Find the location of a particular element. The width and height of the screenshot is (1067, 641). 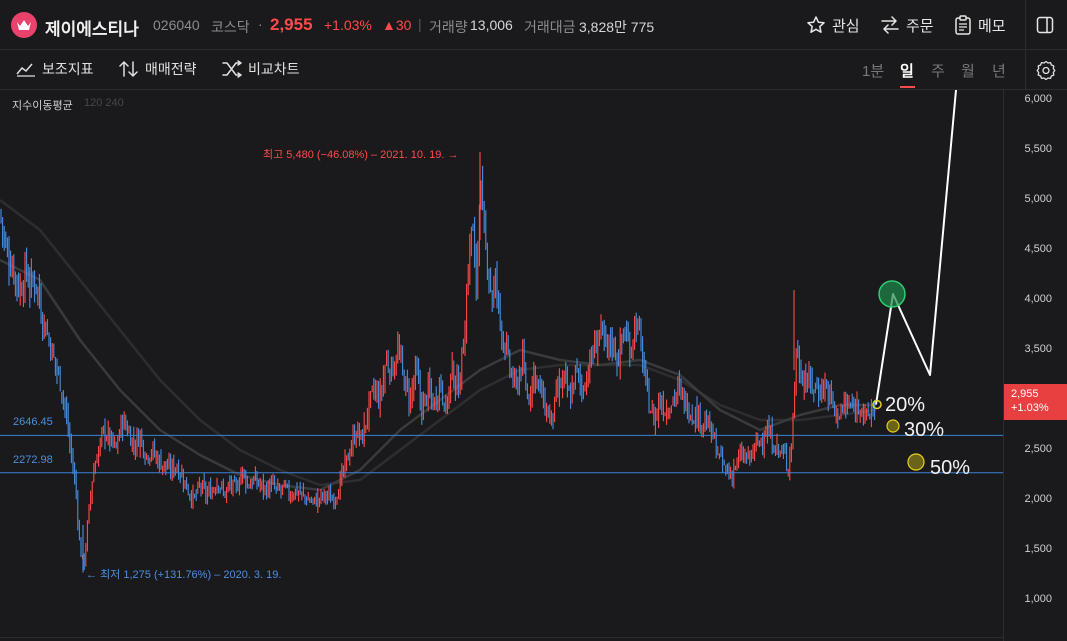

crown-icon is located at coordinates (24, 25).